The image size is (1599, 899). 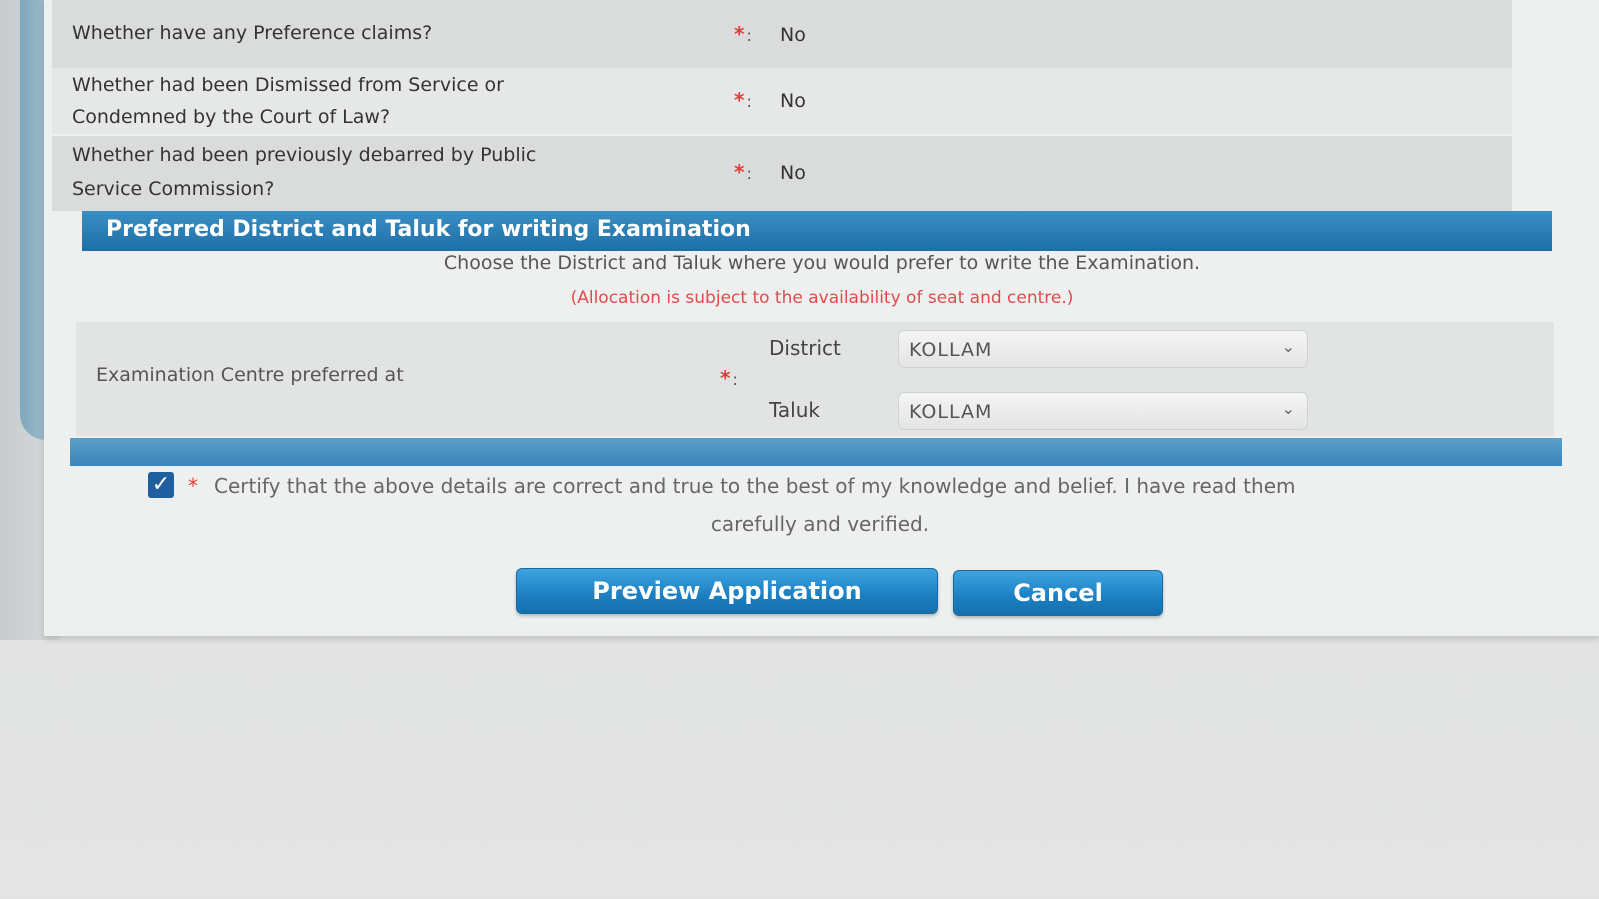 I want to click on question-label: Whether have any Preference claims?, so click(x=252, y=33).